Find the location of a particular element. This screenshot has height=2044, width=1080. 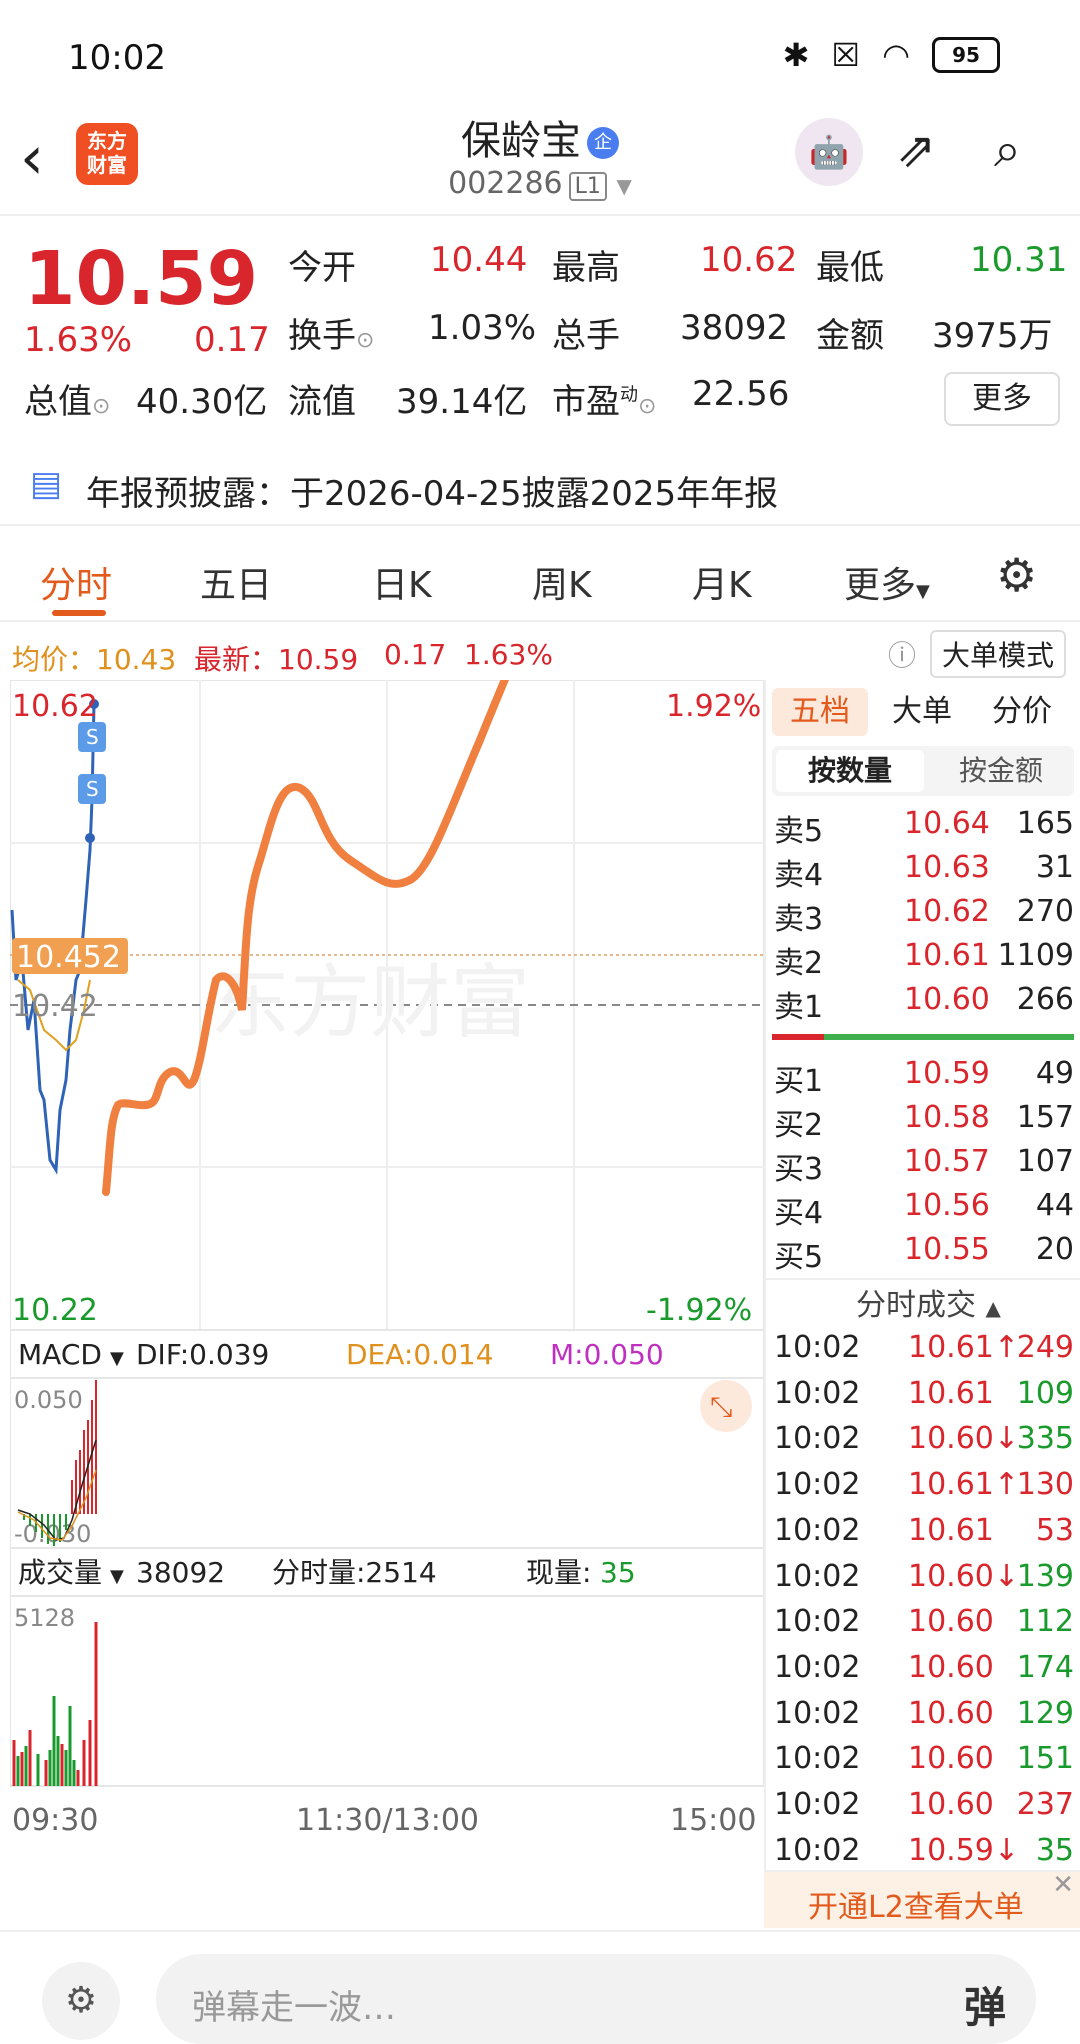

stock-header: ‹ 东方 财富 保龄宝企 002286 L1 ▼ 🤖 ⇗ ⌕ is located at coordinates (540, 167).